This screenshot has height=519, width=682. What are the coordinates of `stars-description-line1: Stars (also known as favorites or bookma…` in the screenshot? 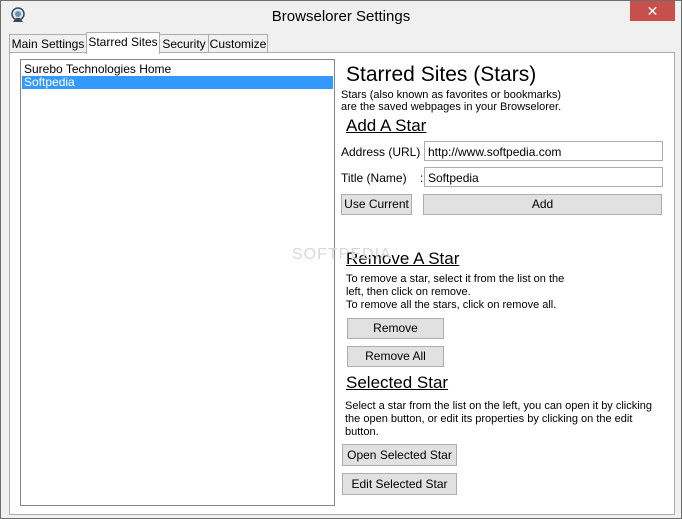 It's located at (451, 95).